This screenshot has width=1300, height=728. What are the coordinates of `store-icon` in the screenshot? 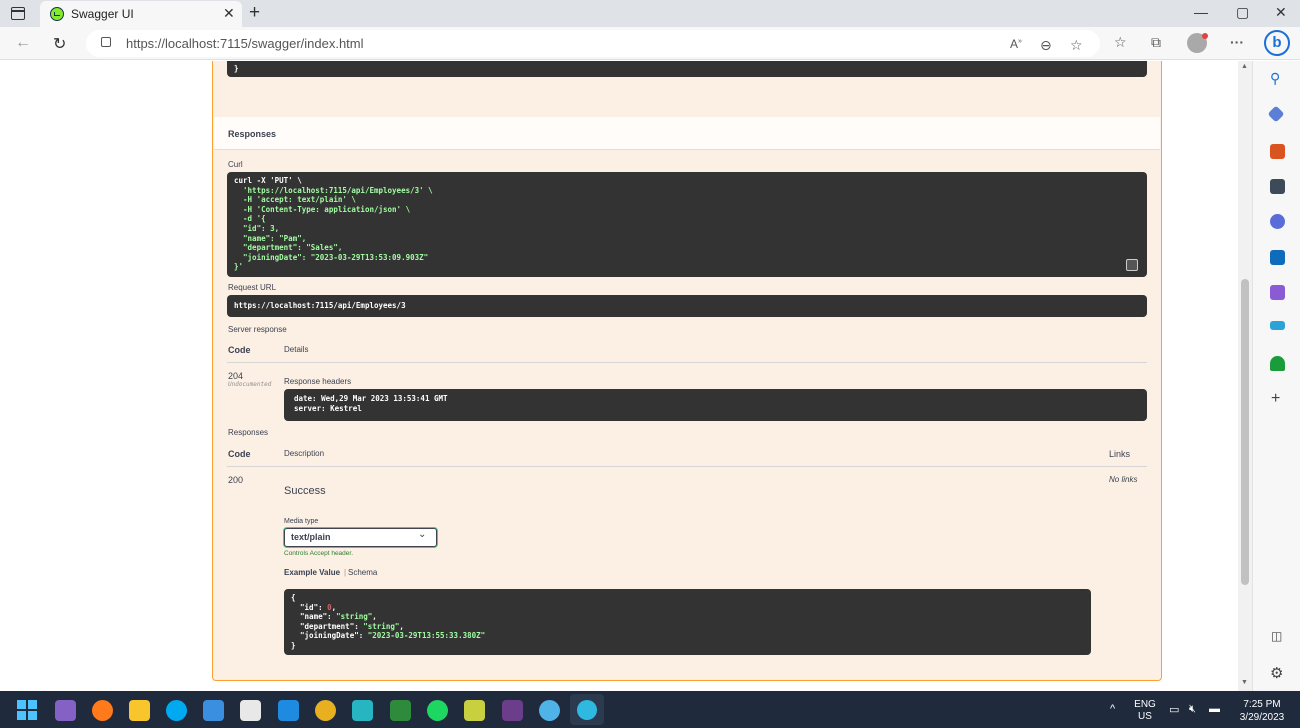 It's located at (250, 710).